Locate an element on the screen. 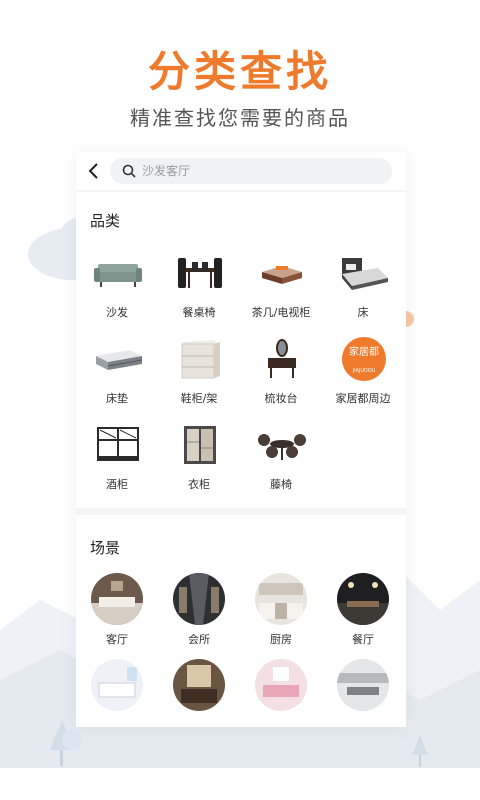  search-icon is located at coordinates (129, 171).